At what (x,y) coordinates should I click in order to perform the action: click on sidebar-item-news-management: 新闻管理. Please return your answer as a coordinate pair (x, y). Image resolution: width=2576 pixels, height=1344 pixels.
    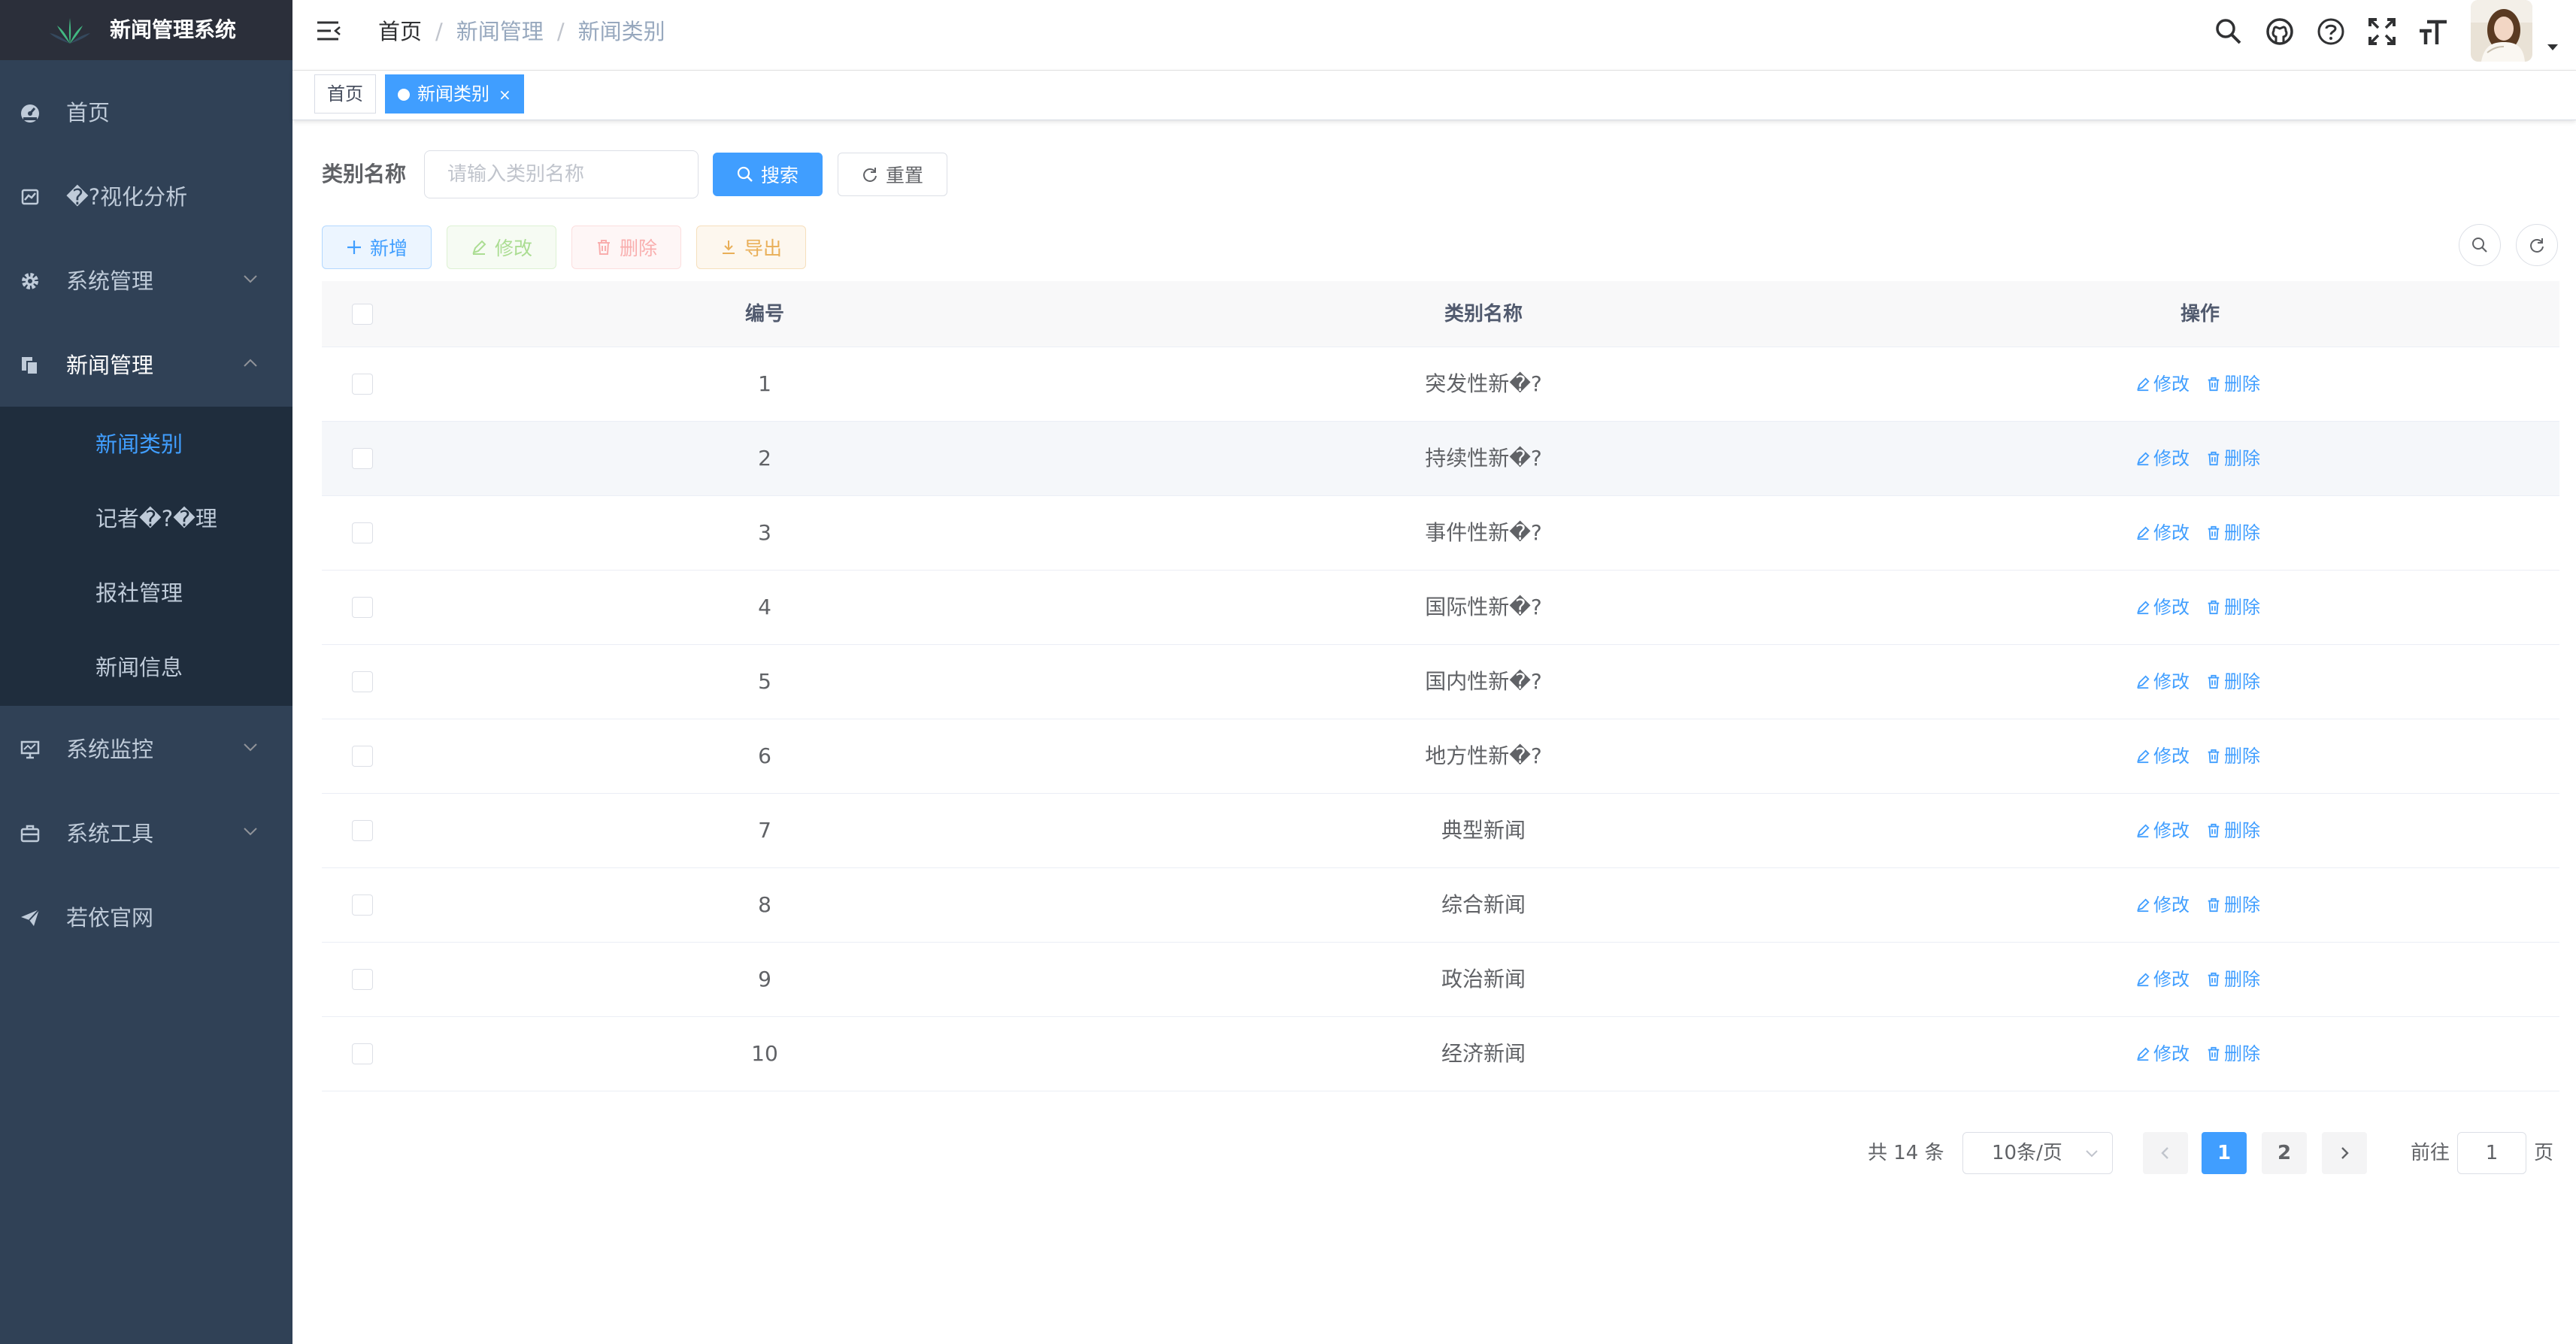
    Looking at the image, I should click on (146, 365).